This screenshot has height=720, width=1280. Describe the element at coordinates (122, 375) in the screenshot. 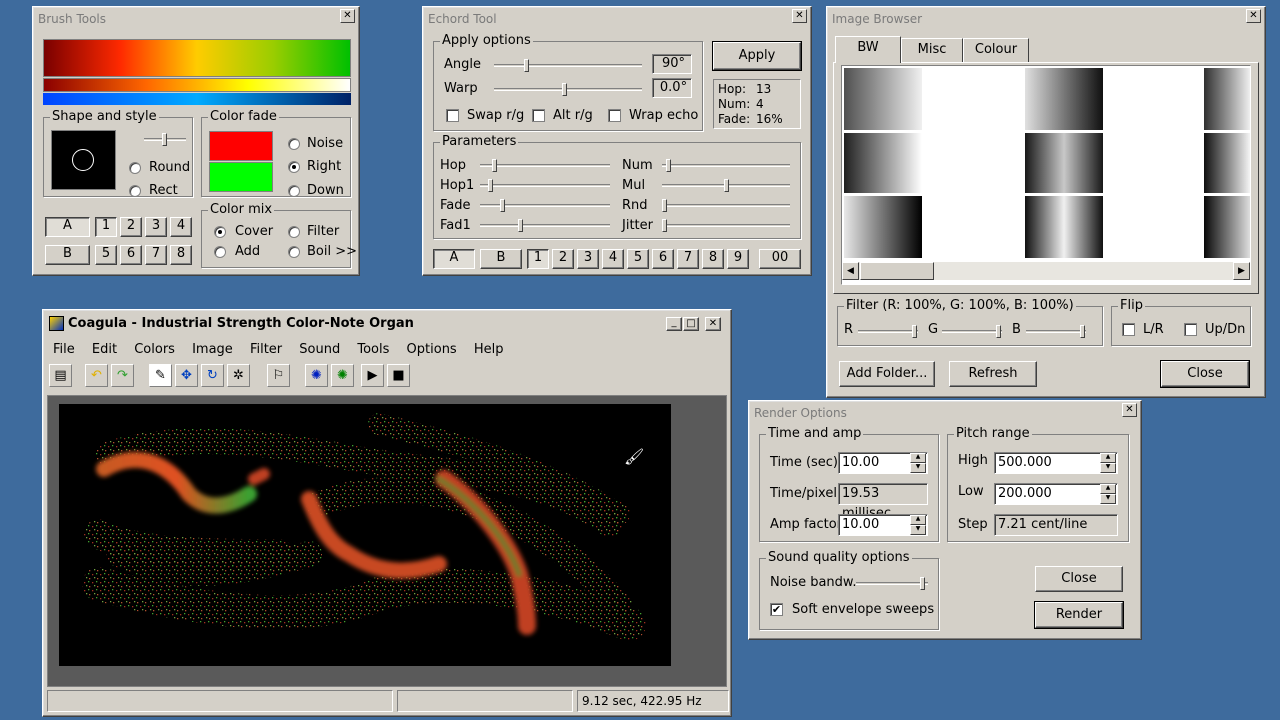

I see `redo-icon: ↷` at that location.